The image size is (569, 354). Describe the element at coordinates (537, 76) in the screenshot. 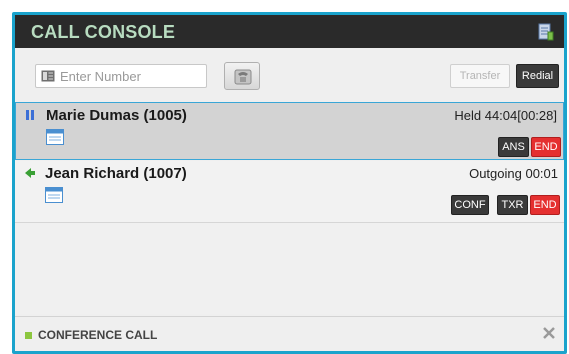

I see `redial-button: Redial` at that location.